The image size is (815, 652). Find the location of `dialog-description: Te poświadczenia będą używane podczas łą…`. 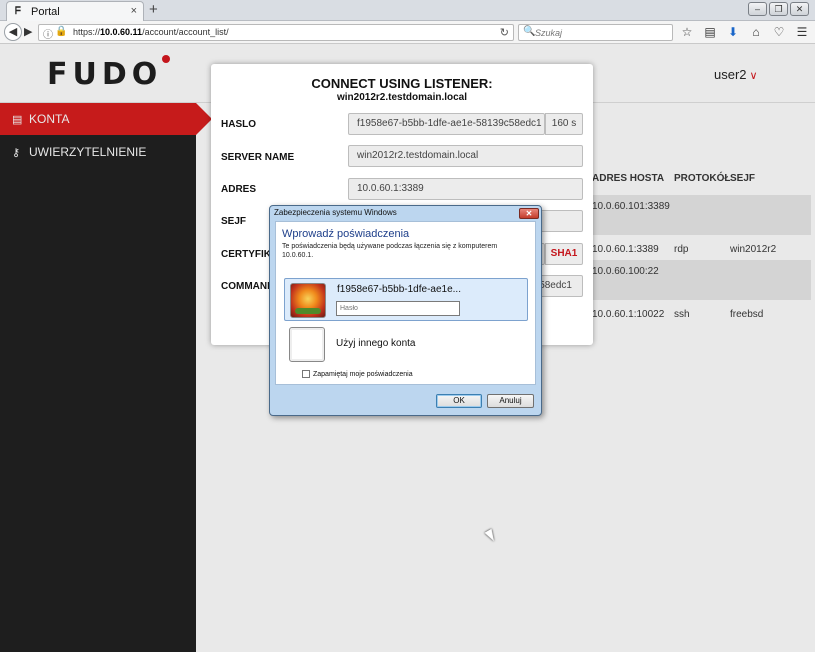

dialog-description: Te poświadczenia będą używane podczas łą… is located at coordinates (390, 251).